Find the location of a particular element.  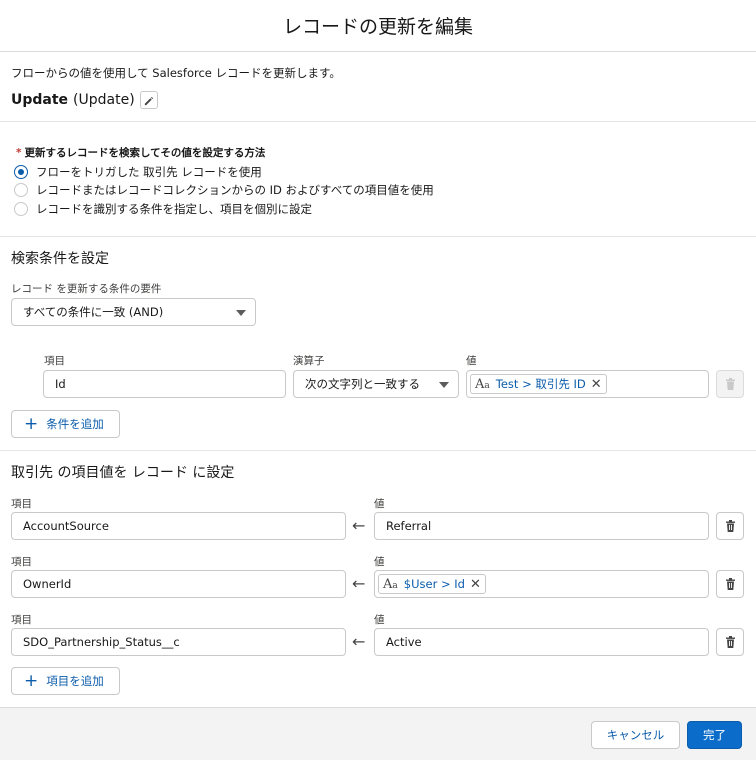

assignment-field-input: SDO_Partnership_Status__c is located at coordinates (178, 642).